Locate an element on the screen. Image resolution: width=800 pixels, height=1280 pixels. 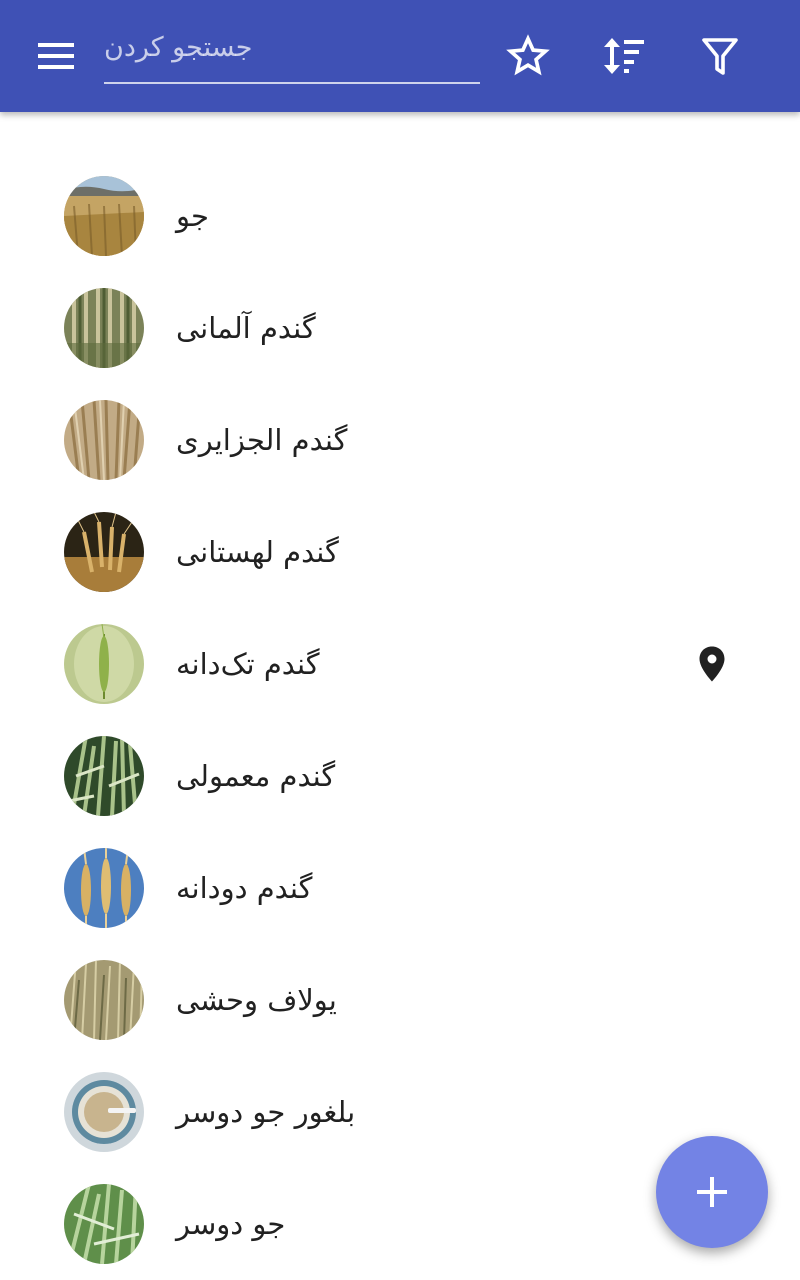
plus-icon is located at coordinates (712, 1192).